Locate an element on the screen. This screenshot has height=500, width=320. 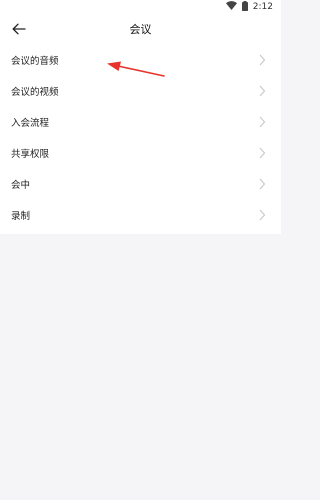
menu-item-label: 入会流程 is located at coordinates (30, 123).